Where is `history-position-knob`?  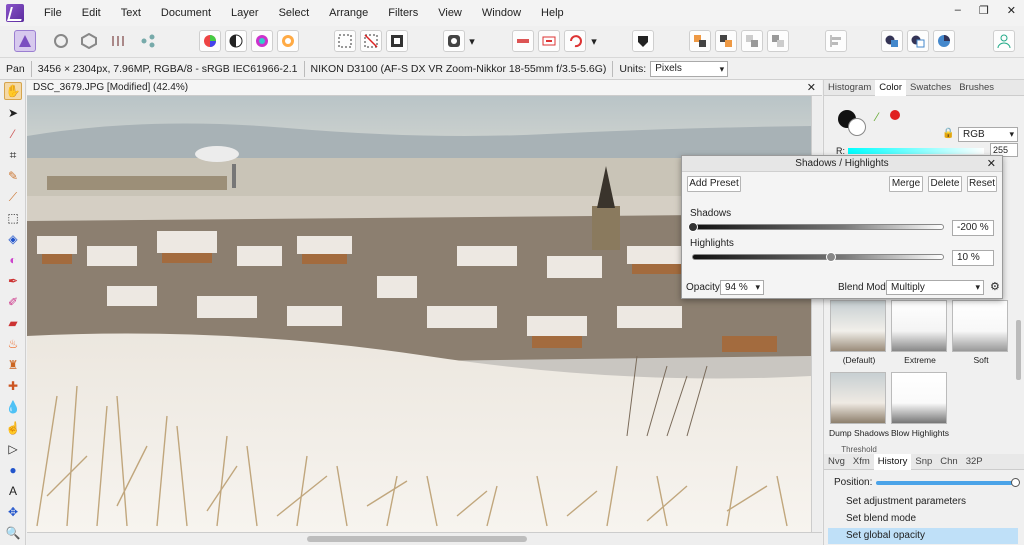 history-position-knob is located at coordinates (1015, 482).